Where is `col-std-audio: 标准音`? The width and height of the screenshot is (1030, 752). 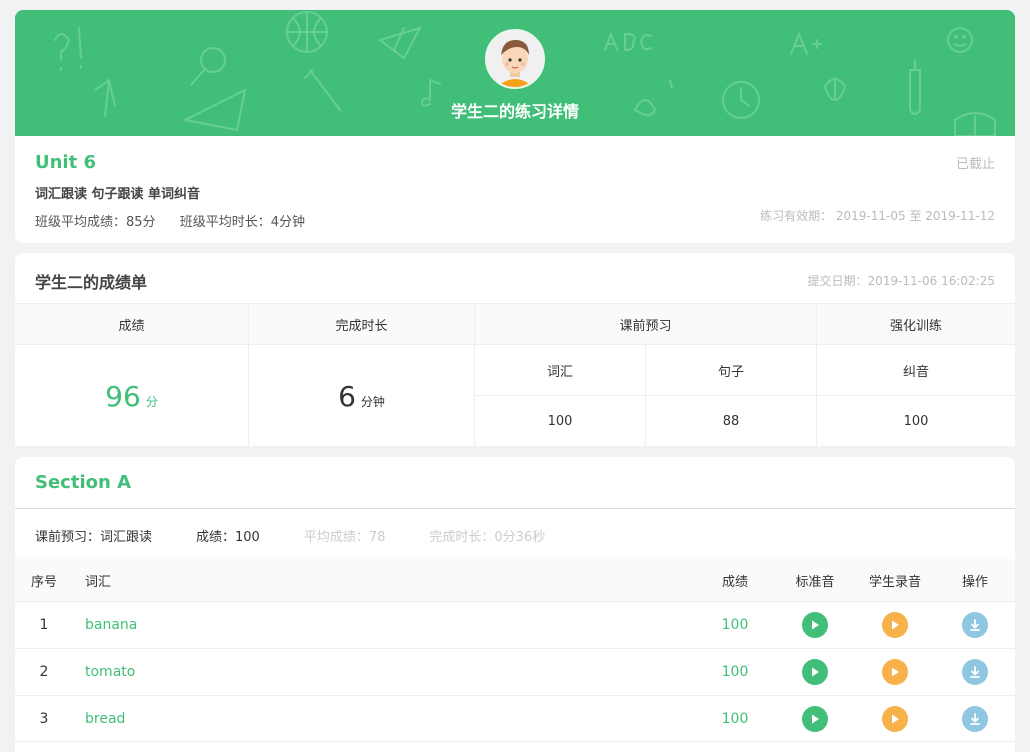
col-std-audio: 标准音 is located at coordinates (815, 582).